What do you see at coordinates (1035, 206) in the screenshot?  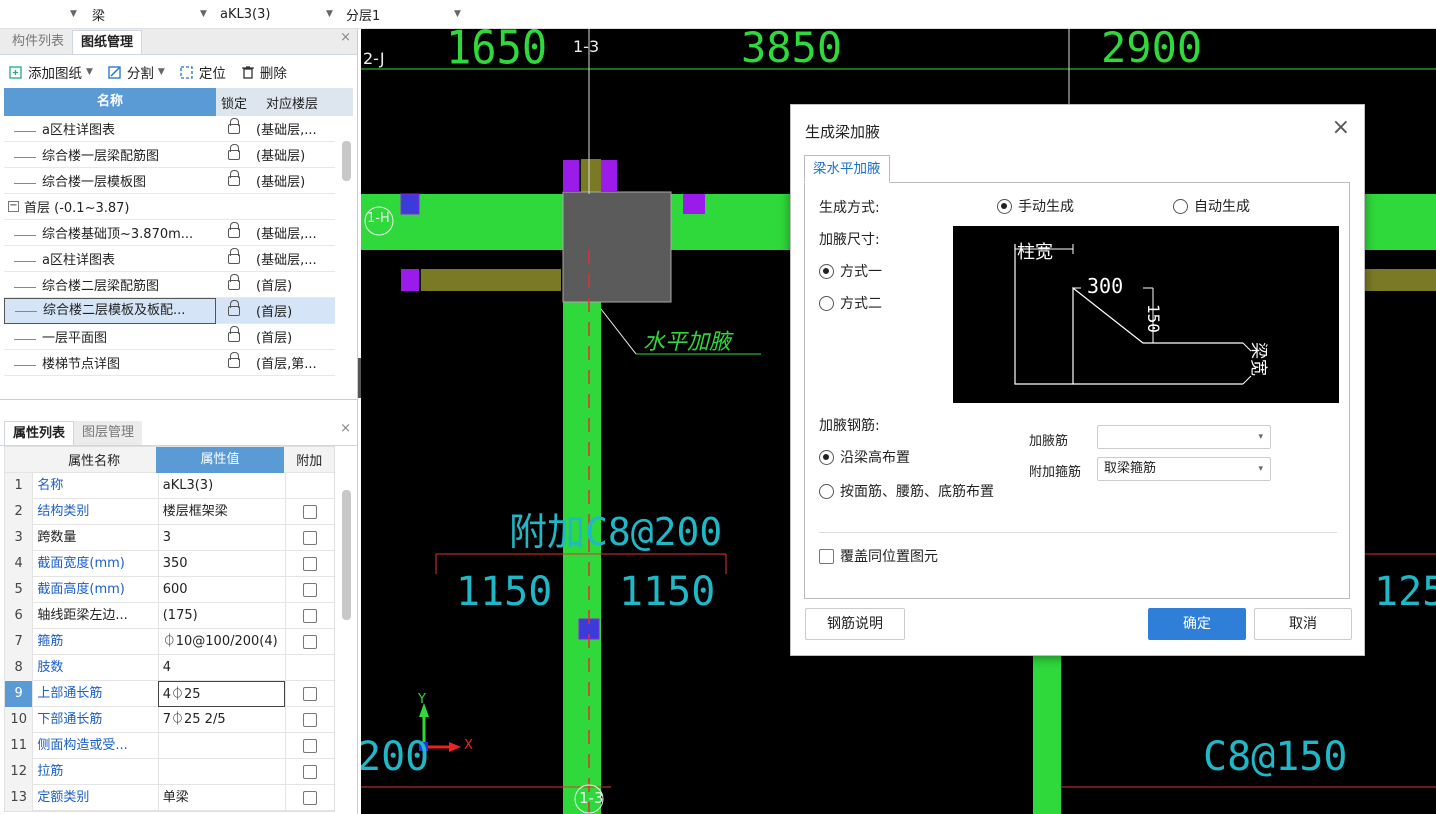 I see `gen-manual-radio: 手动生成` at bounding box center [1035, 206].